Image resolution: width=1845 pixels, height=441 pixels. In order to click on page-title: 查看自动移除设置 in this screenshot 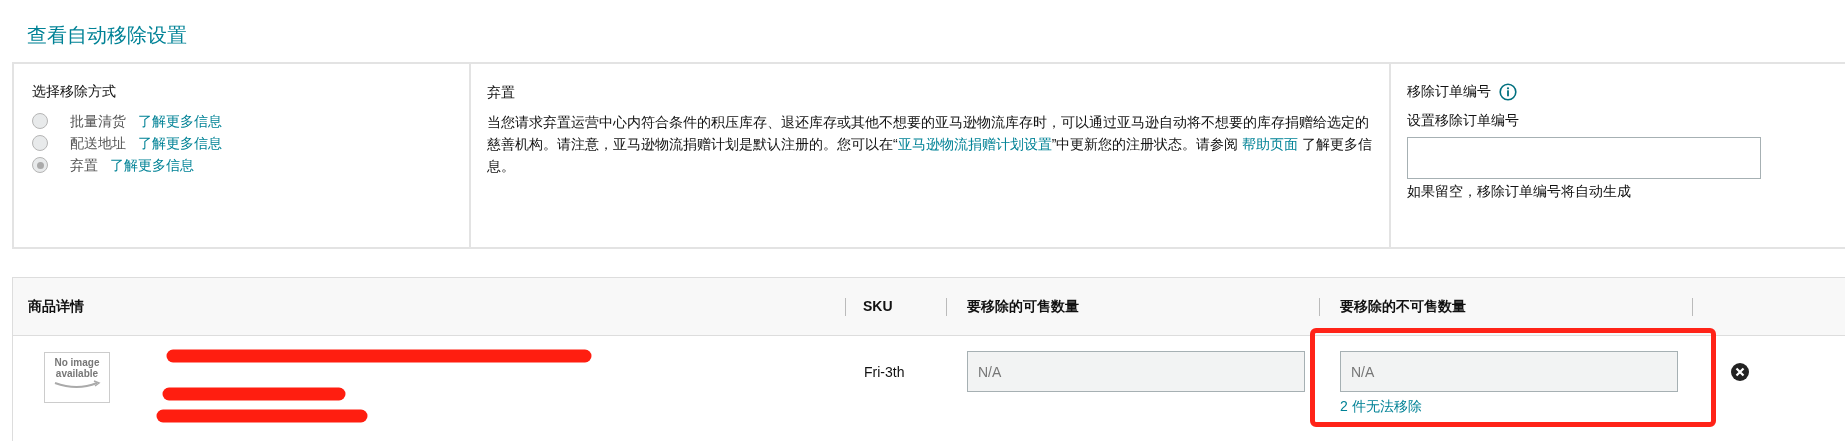, I will do `click(107, 35)`.